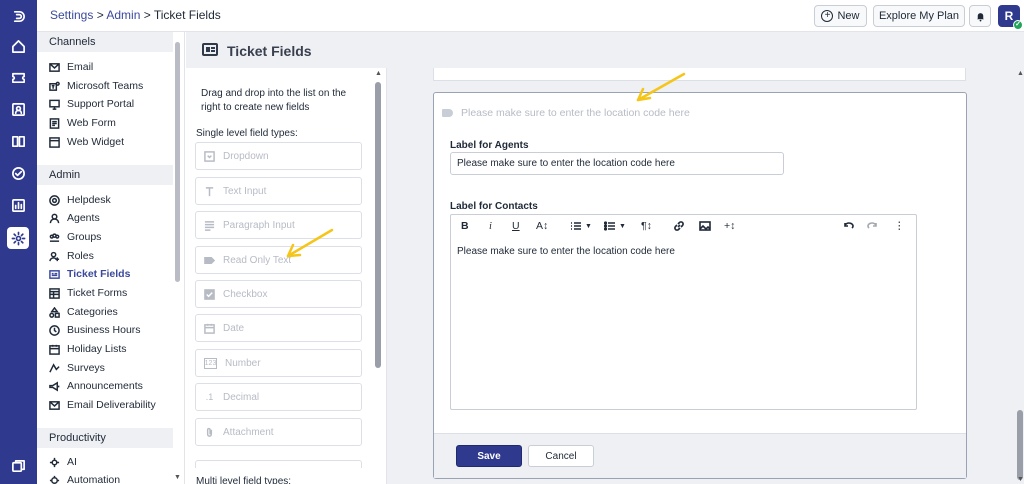 Image resolution: width=1024 pixels, height=484 pixels. I want to click on sidebar-item-ticket-forms: Ticket Forms, so click(88, 293).